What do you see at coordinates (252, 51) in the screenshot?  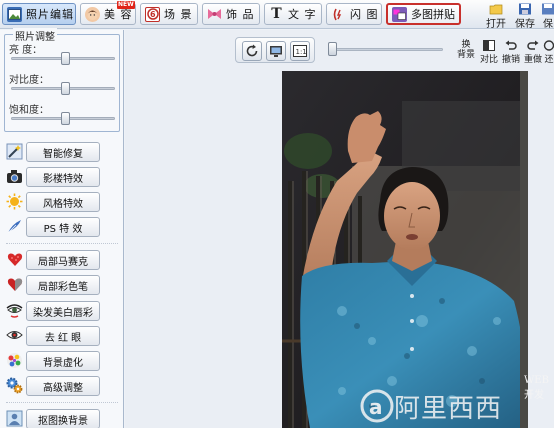 I see `rotate-button` at bounding box center [252, 51].